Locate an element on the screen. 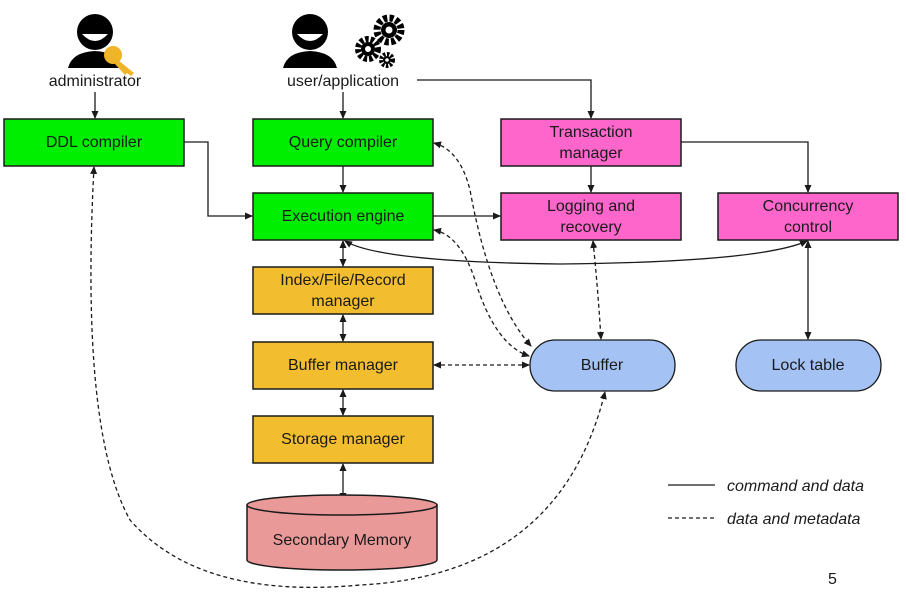 The height and width of the screenshot is (603, 906). ddl-compiler-label: DDL compiler is located at coordinates (94, 142).